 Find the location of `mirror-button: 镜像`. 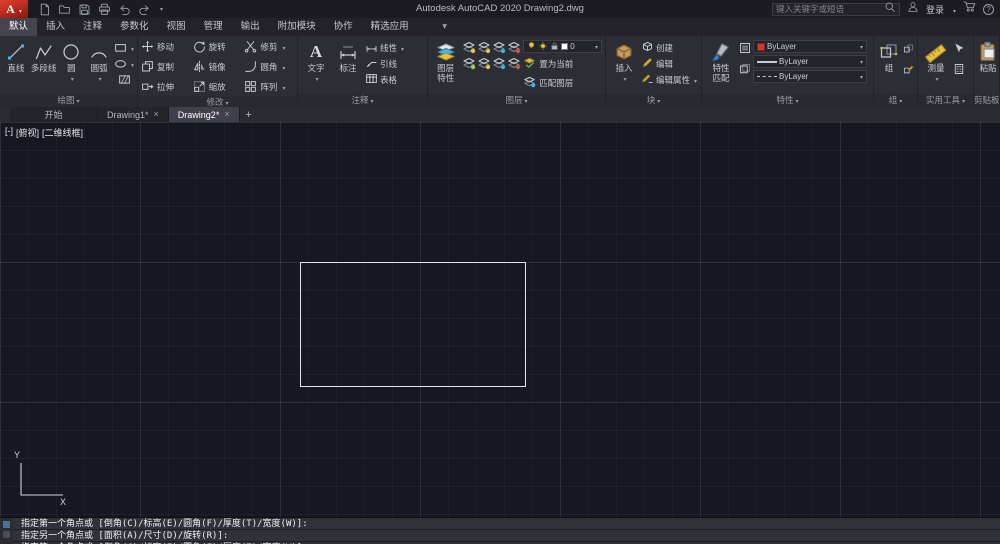

mirror-button: 镜像 is located at coordinates (218, 67).